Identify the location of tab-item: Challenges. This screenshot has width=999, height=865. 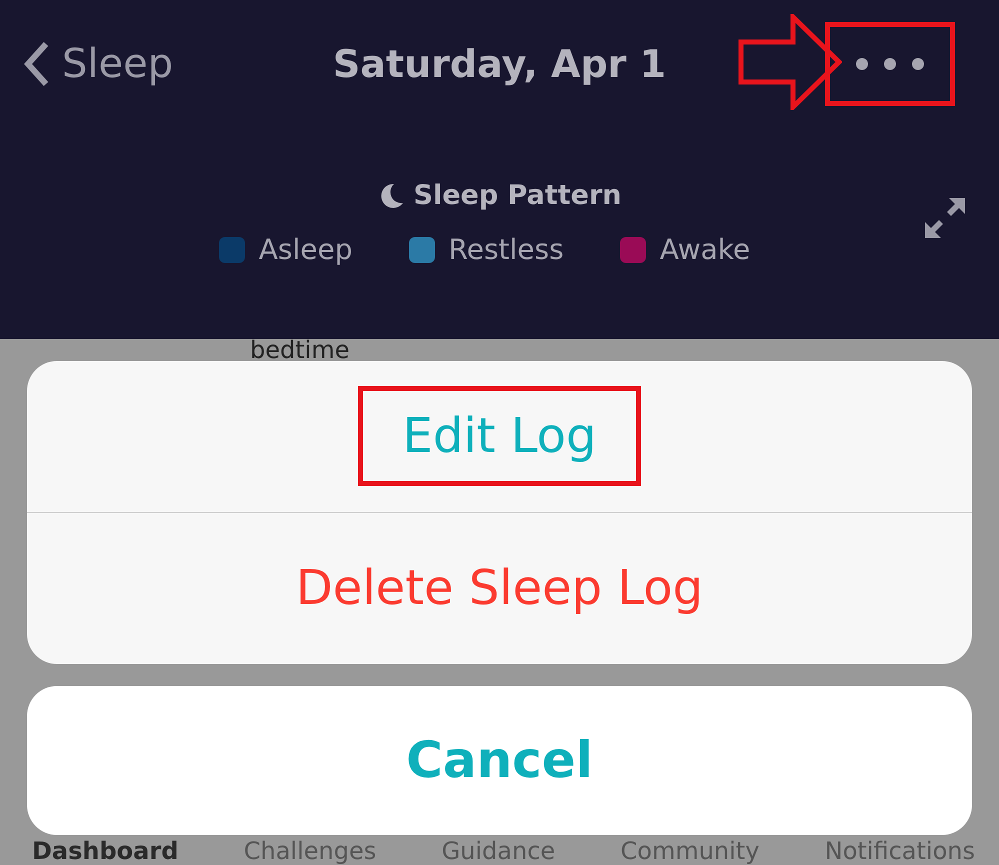
(310, 851).